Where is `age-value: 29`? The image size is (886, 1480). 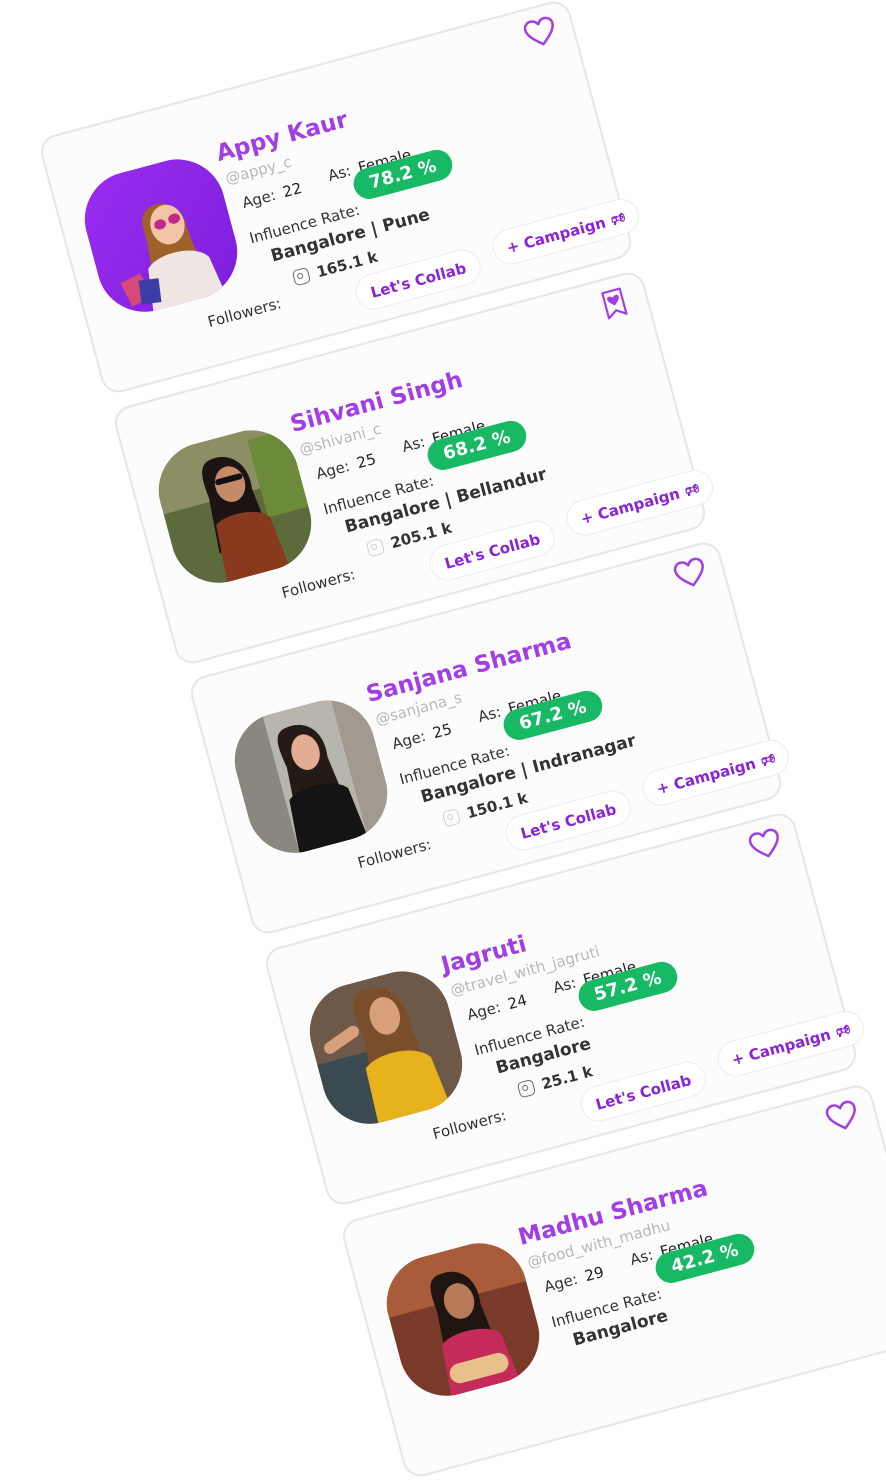 age-value: 29 is located at coordinates (594, 1274).